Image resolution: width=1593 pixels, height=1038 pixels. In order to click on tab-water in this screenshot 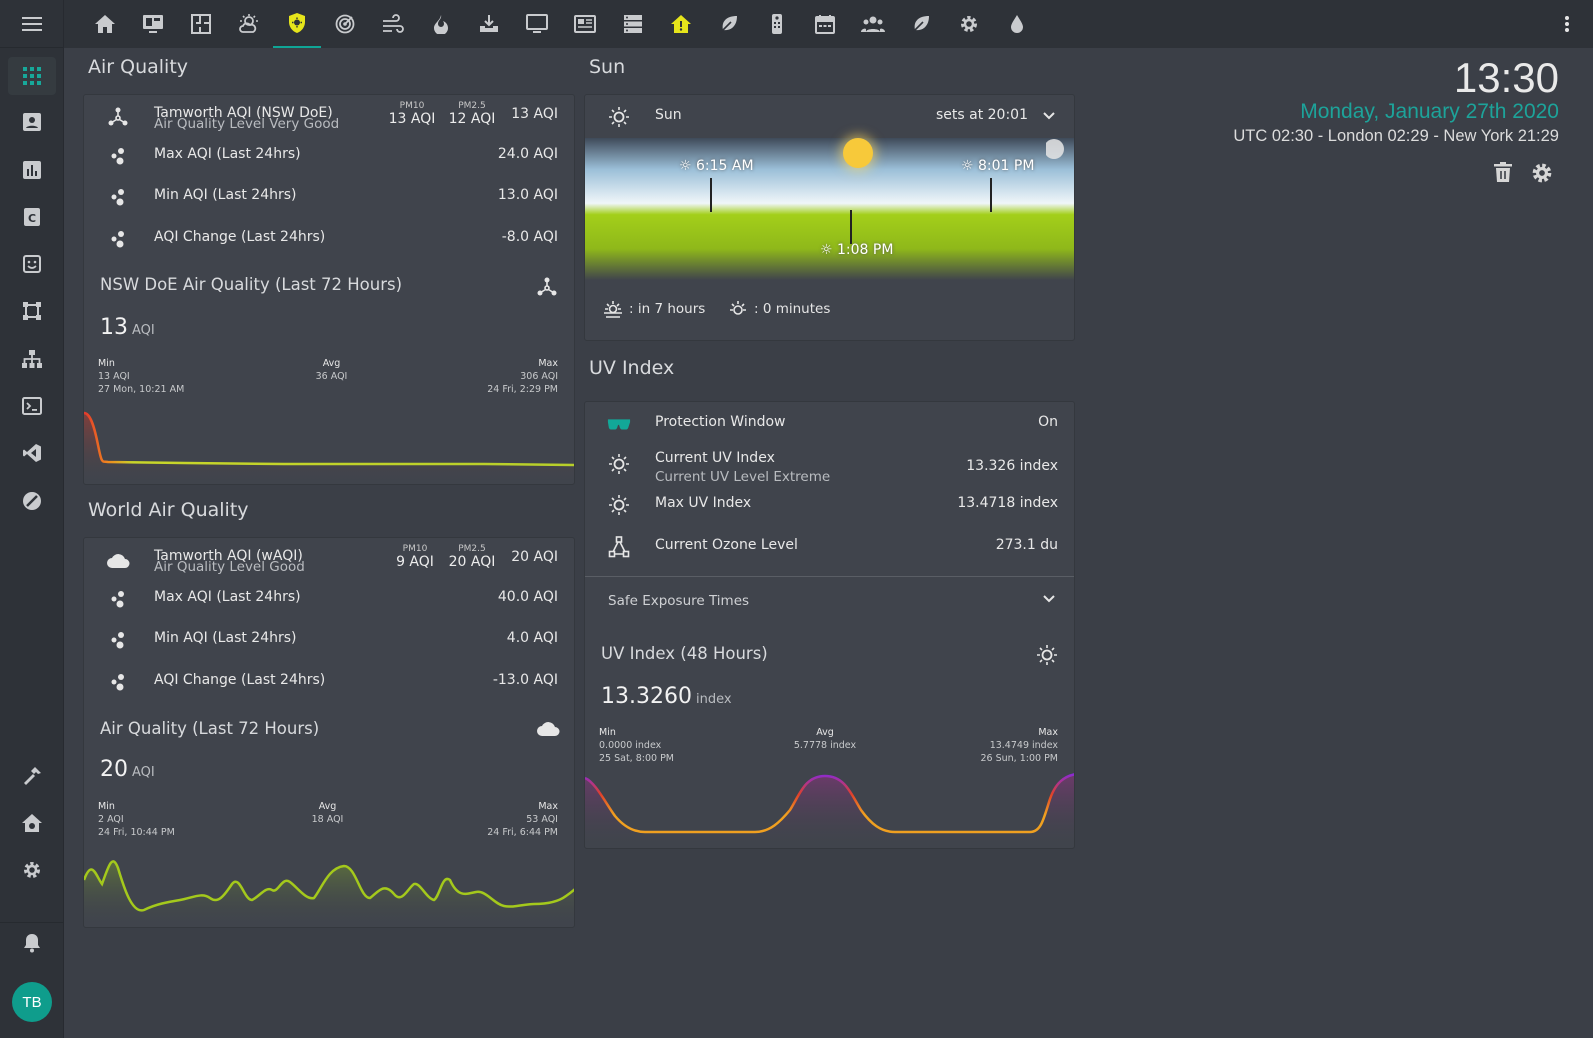, I will do `click(1017, 24)`.